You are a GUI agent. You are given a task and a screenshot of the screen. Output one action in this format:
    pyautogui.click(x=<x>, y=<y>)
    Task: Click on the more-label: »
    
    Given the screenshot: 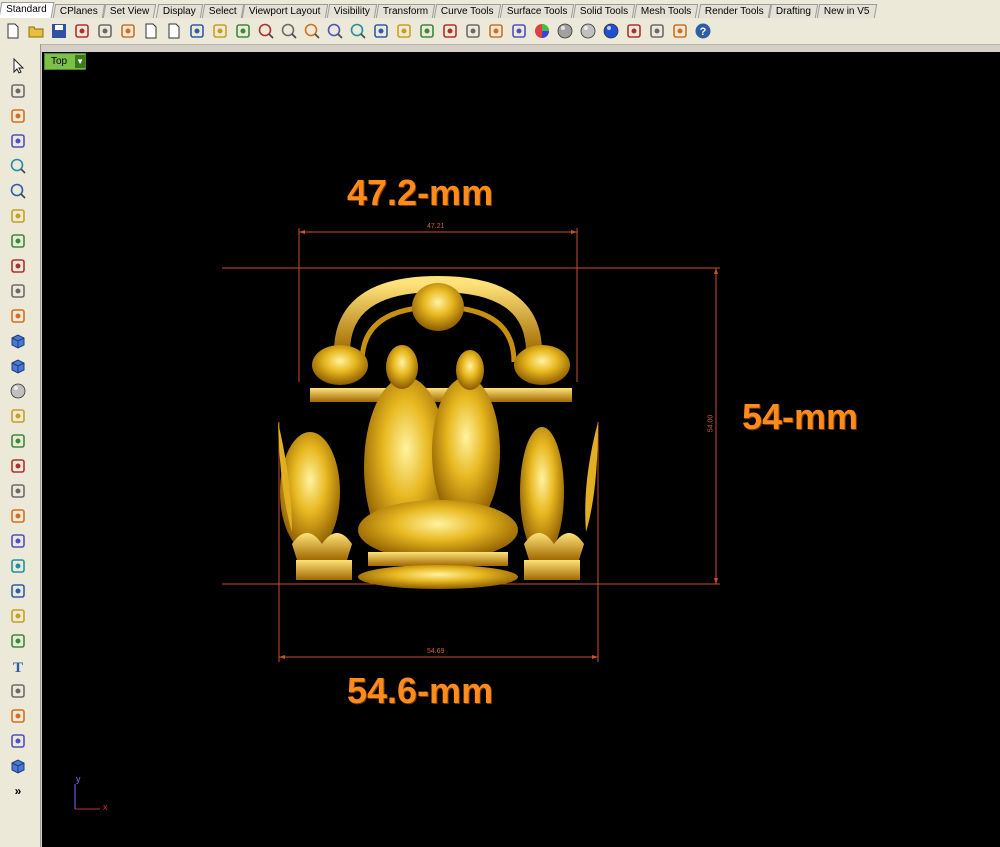 What is the action you would take?
    pyautogui.click(x=18, y=791)
    